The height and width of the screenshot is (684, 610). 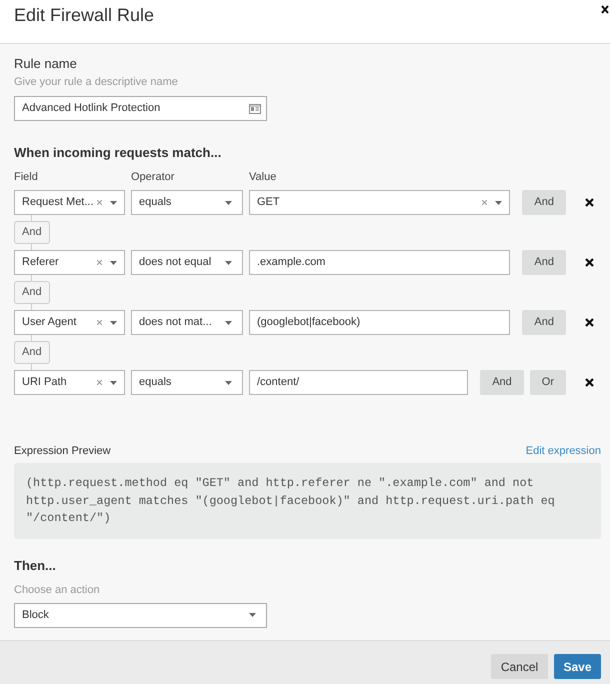 I want to click on value-input: (googlebot|facebook), so click(x=379, y=322).